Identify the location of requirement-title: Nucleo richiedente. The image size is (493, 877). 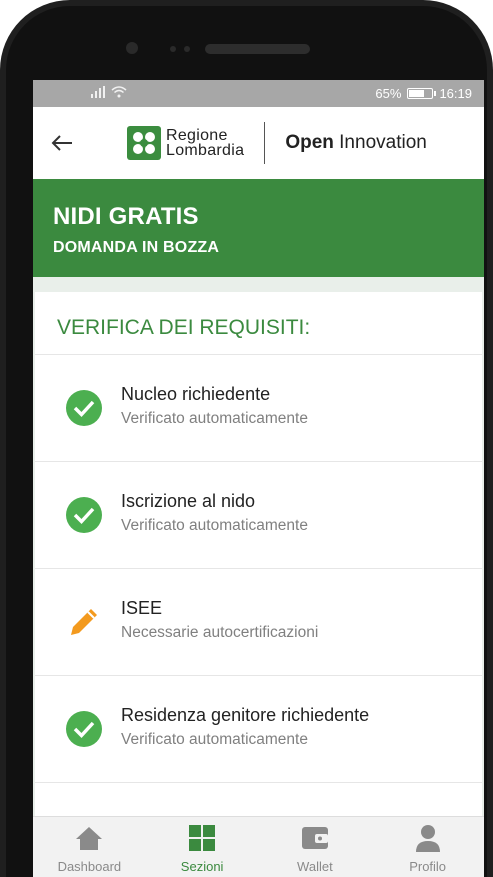
(196, 394).